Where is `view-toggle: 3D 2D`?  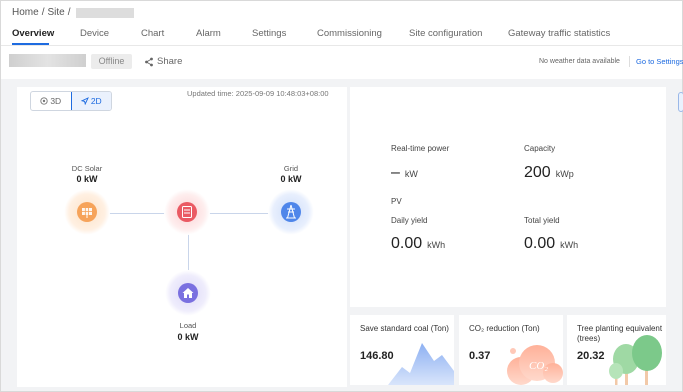
view-toggle: 3D 2D is located at coordinates (71, 101).